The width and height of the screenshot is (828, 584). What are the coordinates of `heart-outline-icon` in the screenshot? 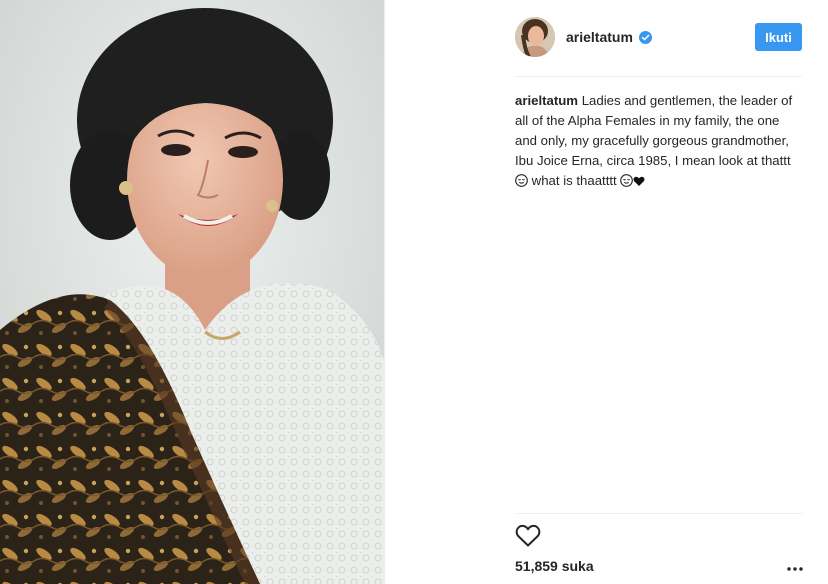 It's located at (528, 536).